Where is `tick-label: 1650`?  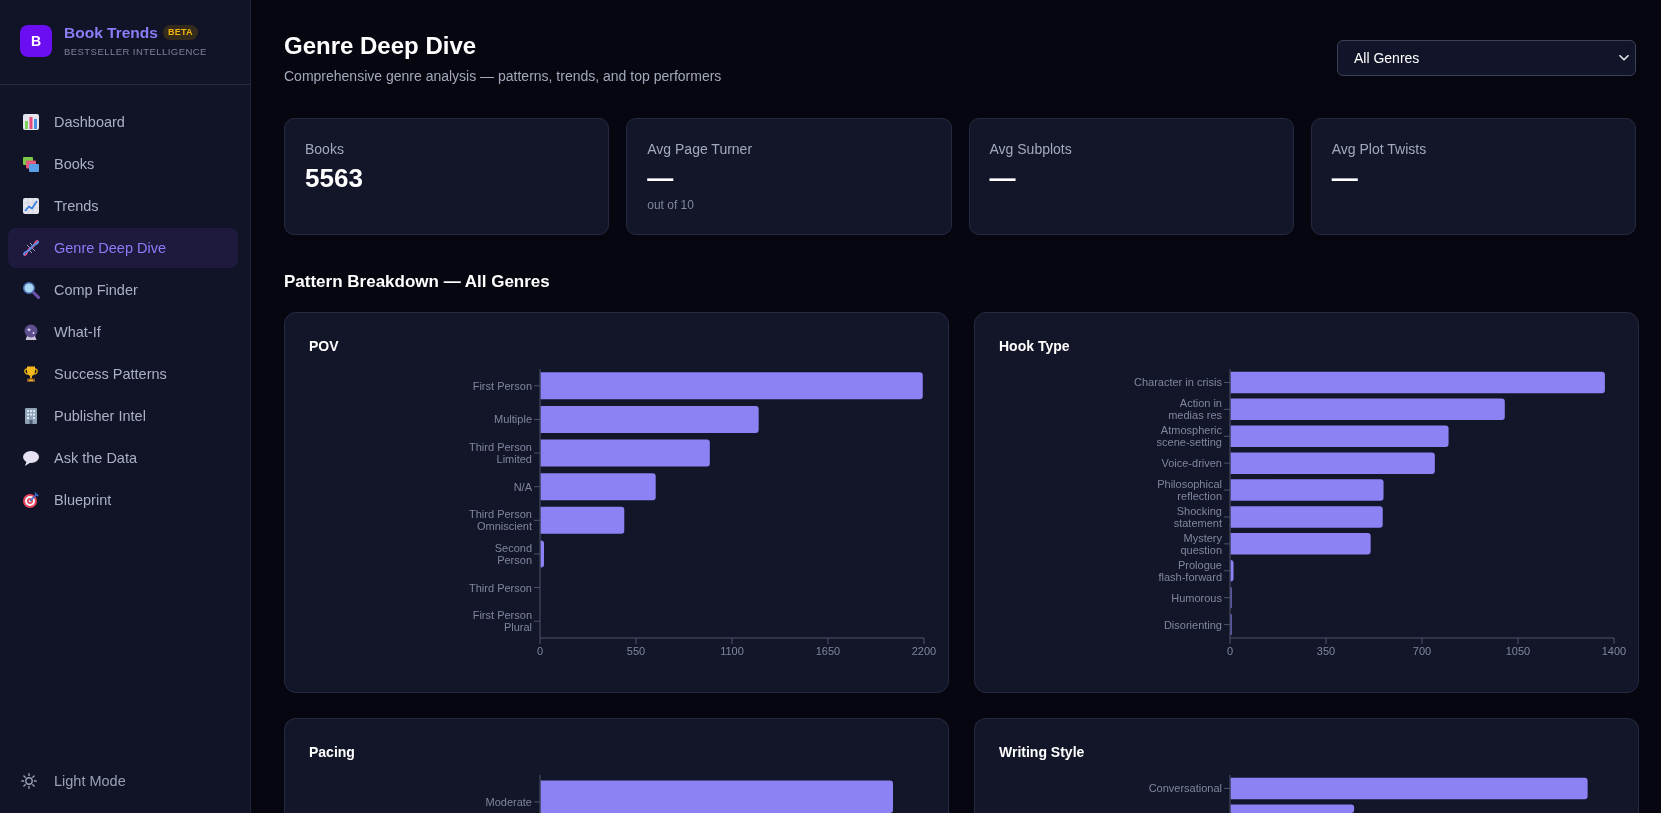
tick-label: 1650 is located at coordinates (828, 651).